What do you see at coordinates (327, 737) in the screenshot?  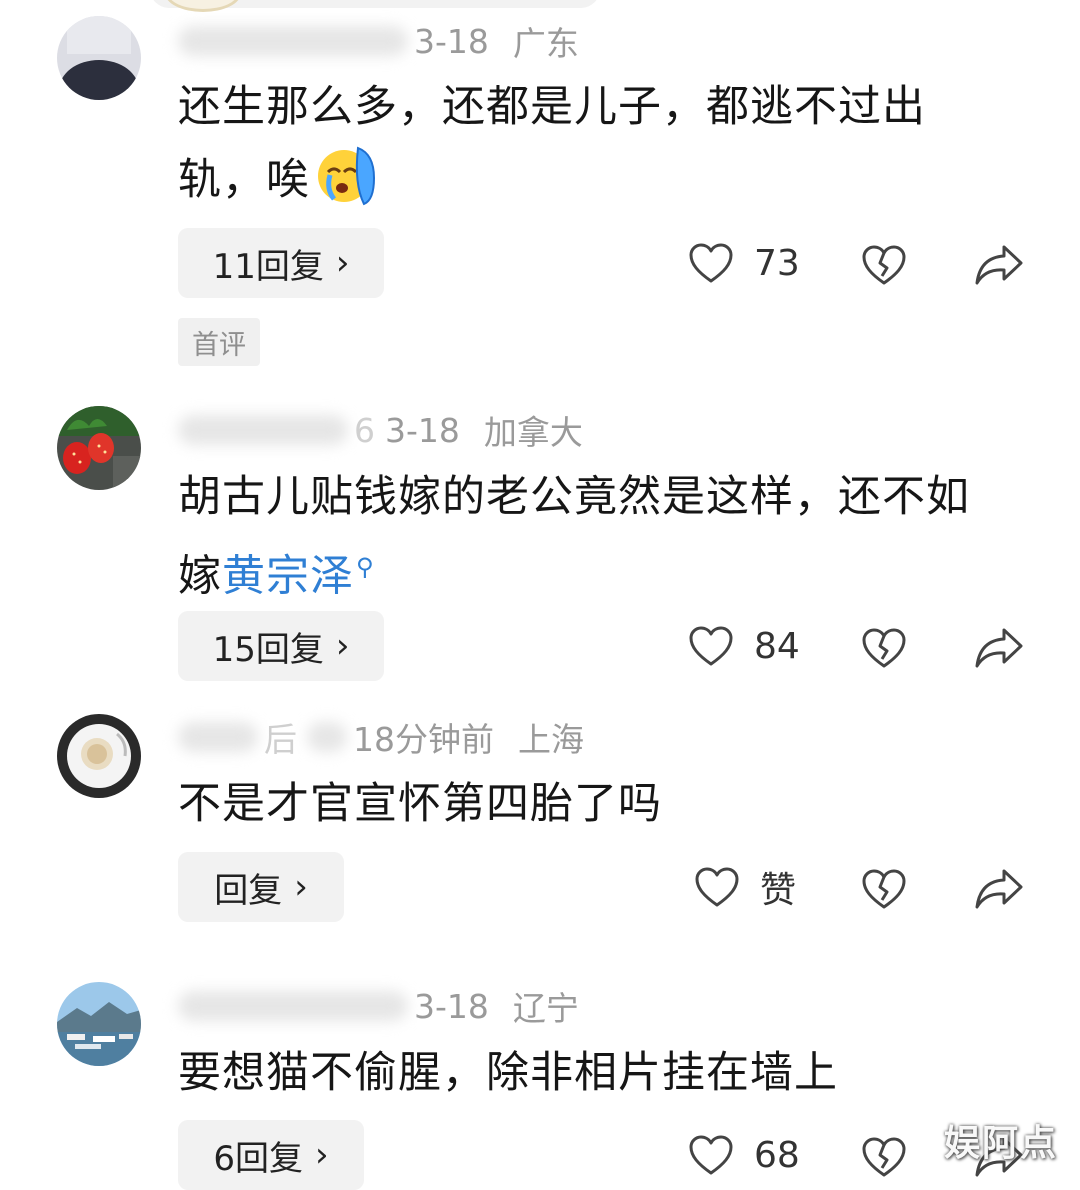 I see `username-blur` at bounding box center [327, 737].